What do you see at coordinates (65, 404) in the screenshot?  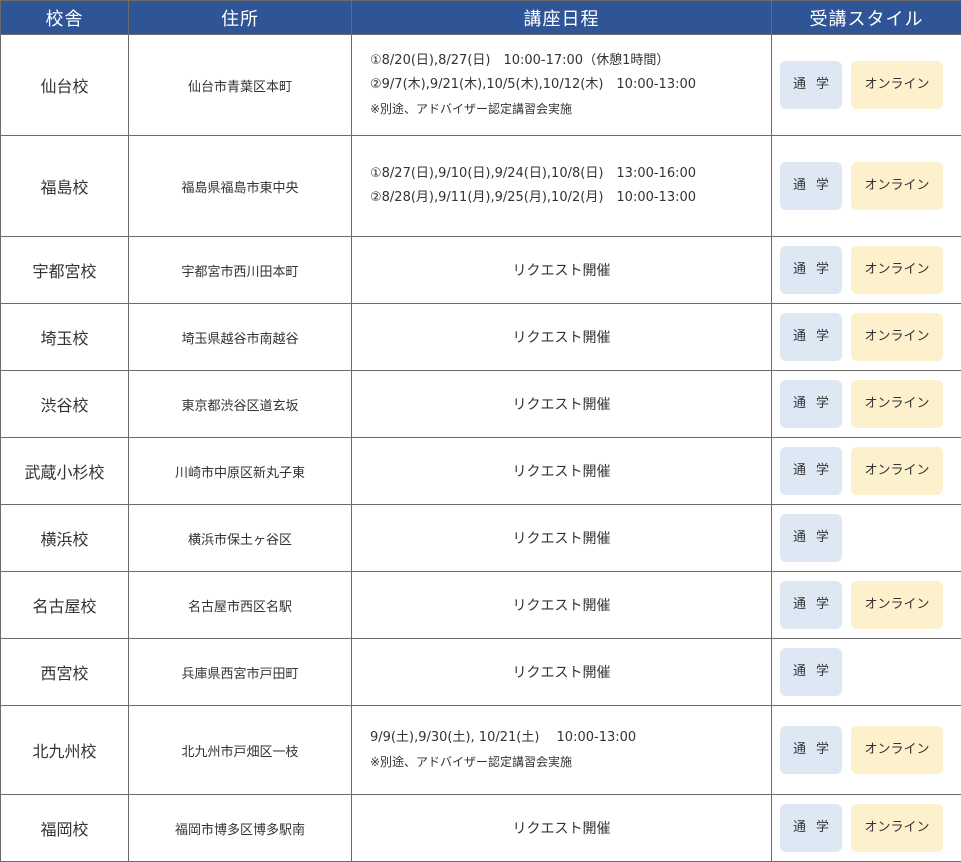 I see `campus-name: 渋谷校` at bounding box center [65, 404].